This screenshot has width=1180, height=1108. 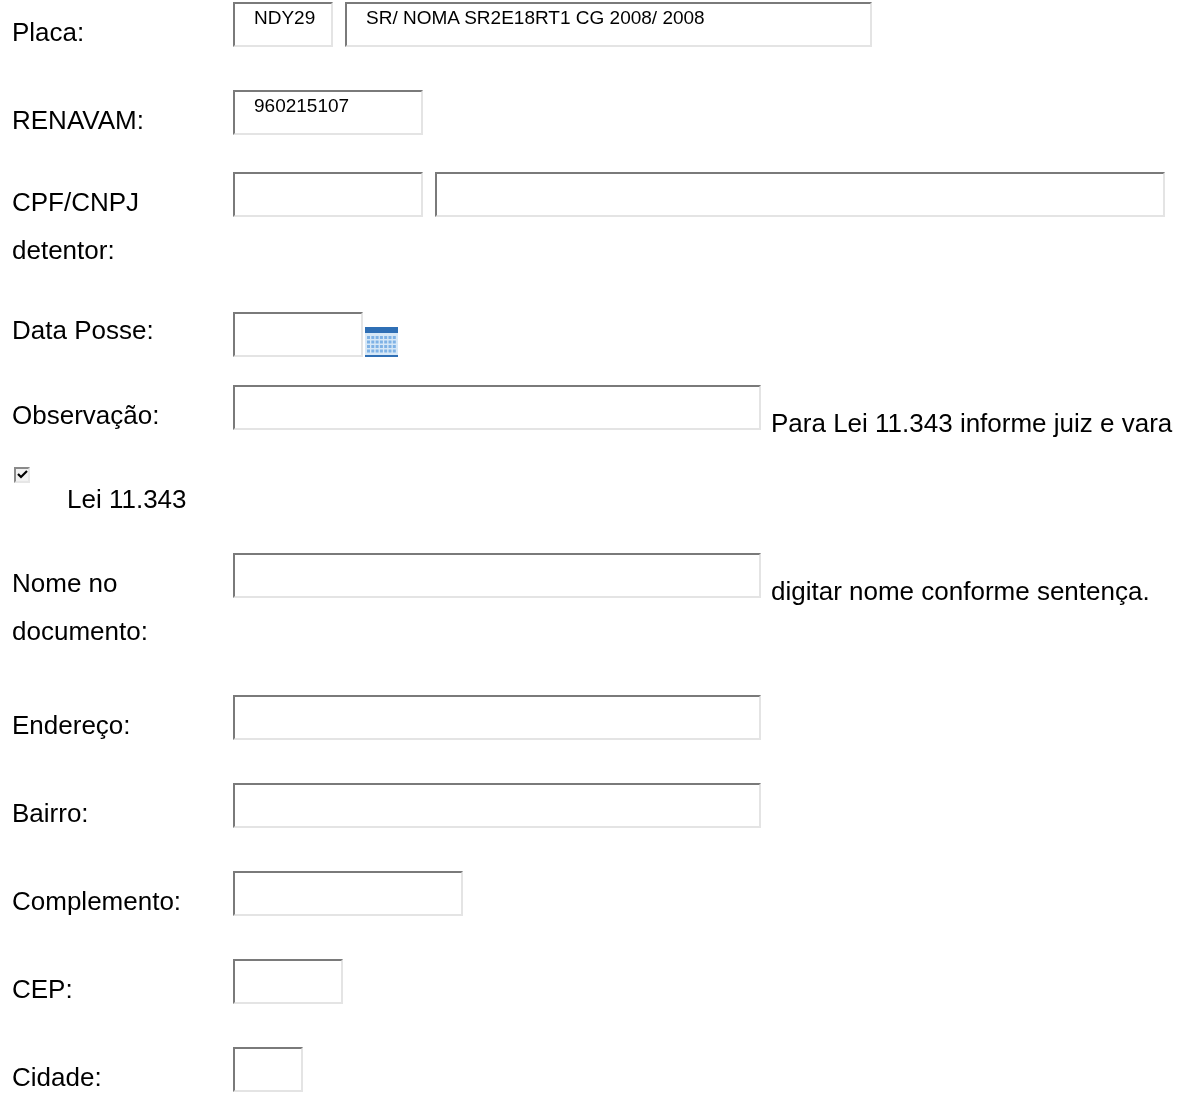 I want to click on checkmark-icon, so click(x=22, y=474).